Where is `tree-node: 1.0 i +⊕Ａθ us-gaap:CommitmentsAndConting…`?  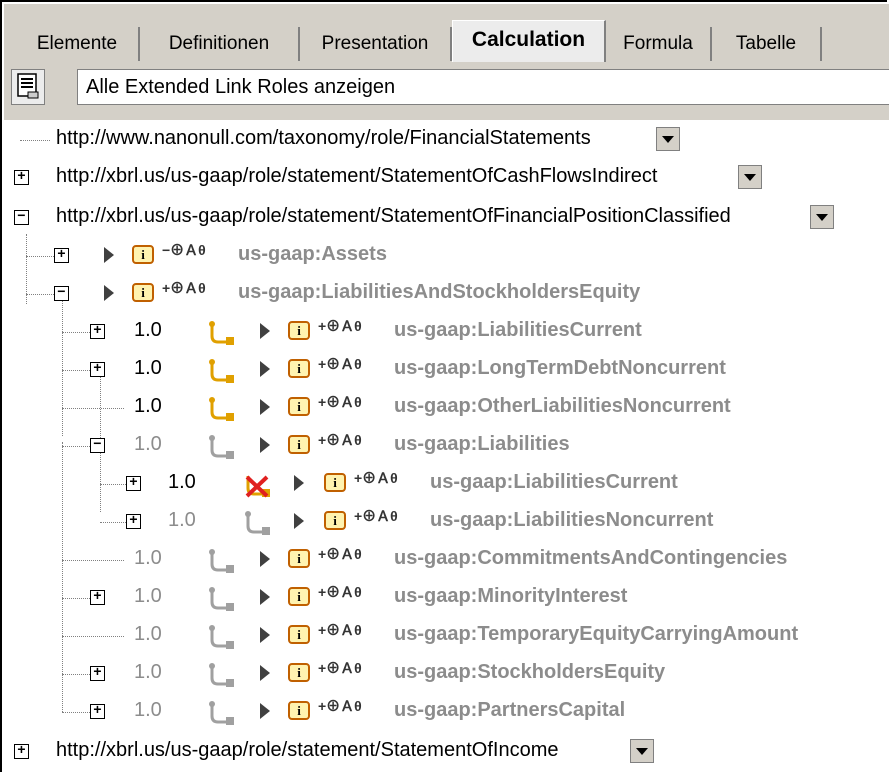 tree-node: 1.0 i +⊕Ａθ us-gaap:CommitmentsAndConting… is located at coordinates (446, 561).